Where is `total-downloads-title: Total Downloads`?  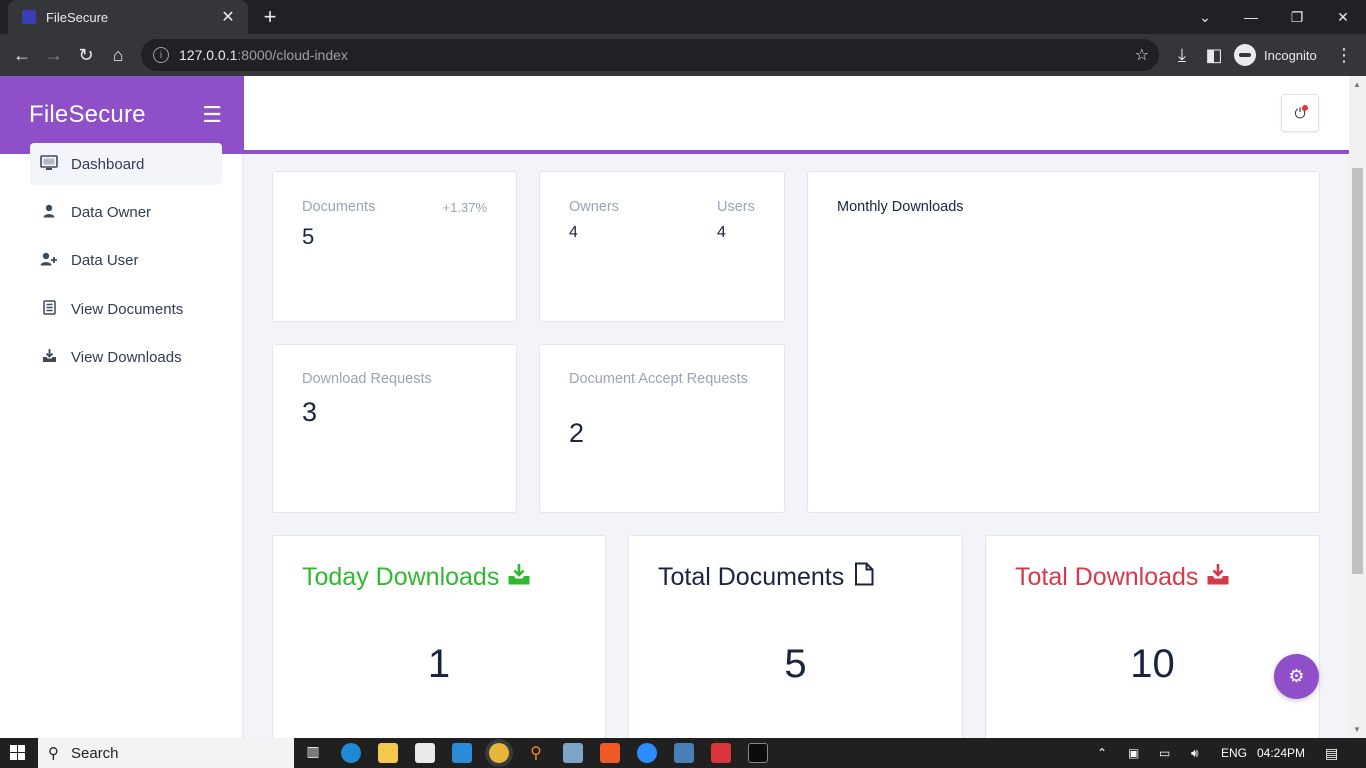
total-downloads-title: Total Downloads is located at coordinates (1107, 577).